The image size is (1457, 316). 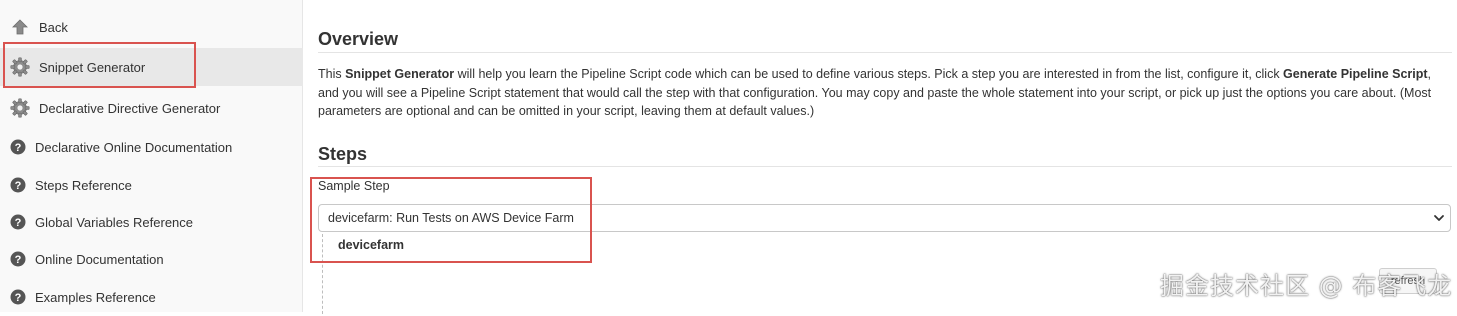 What do you see at coordinates (130, 108) in the screenshot?
I see `sidebar-item-label: Declarative Directive Generator` at bounding box center [130, 108].